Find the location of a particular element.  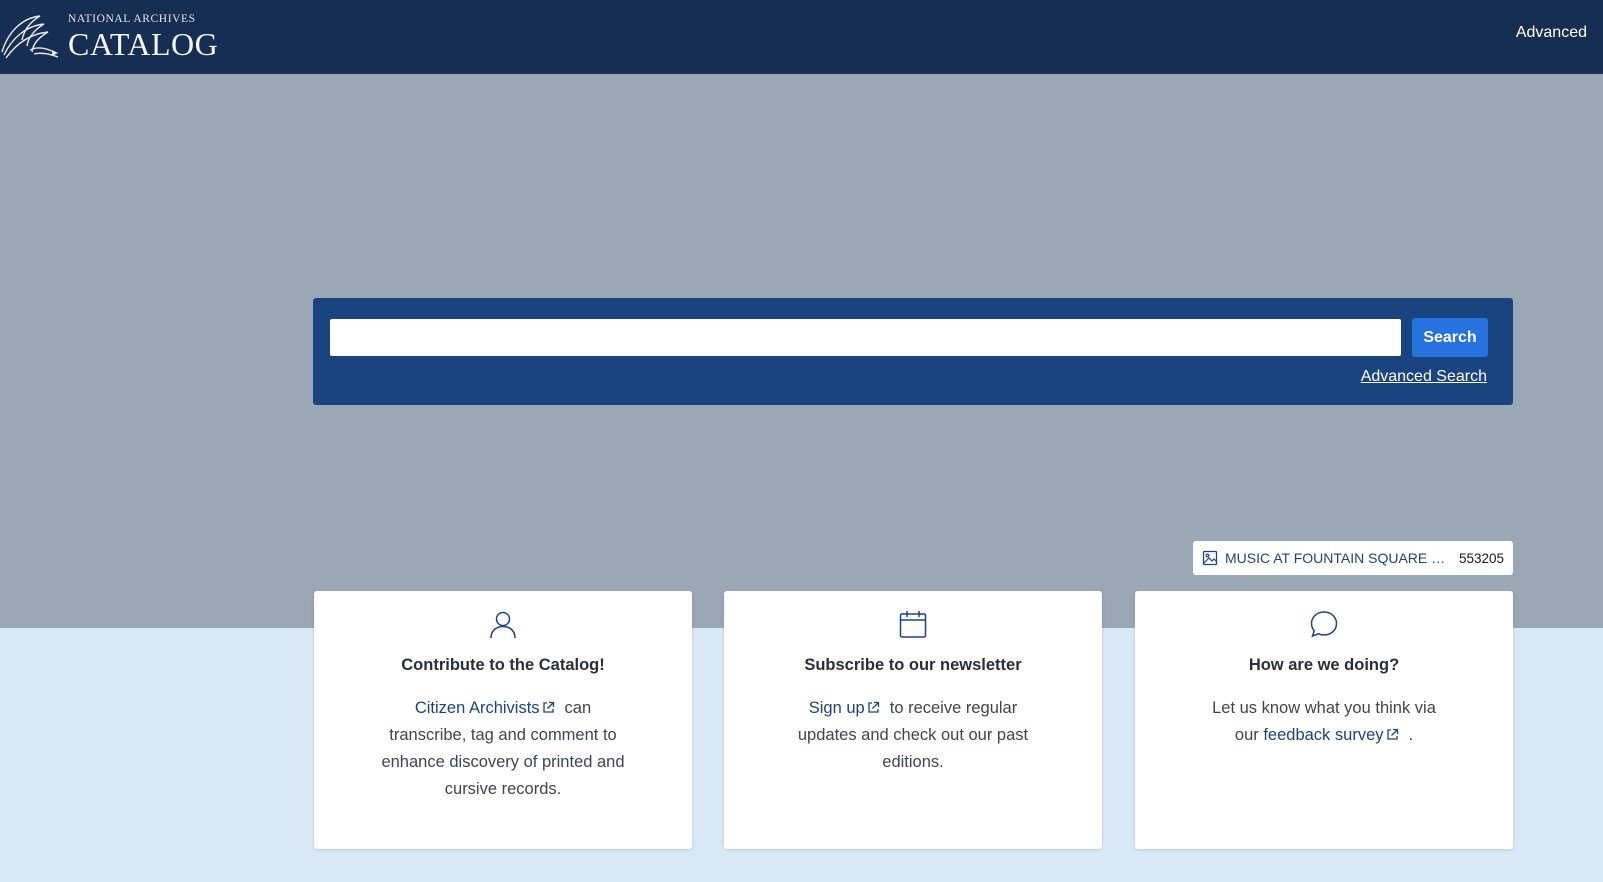

advanced-nav-link: Advanced is located at coordinates (1551, 33).